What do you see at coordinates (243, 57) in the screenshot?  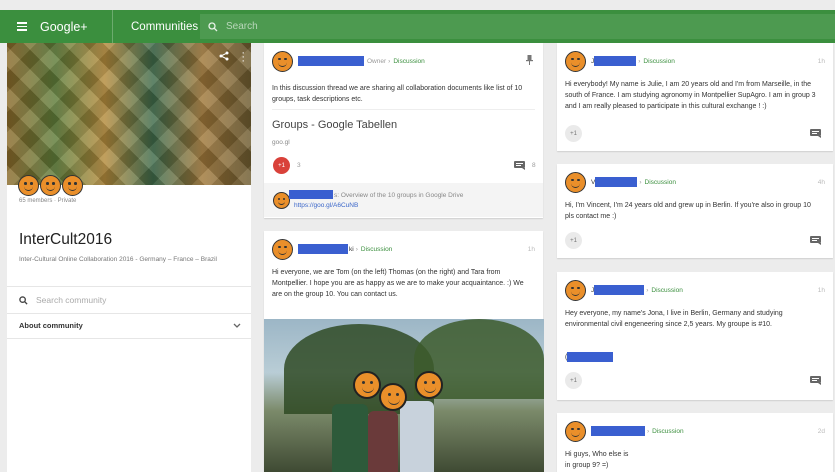 I see `more-options-icon: · · ·` at bounding box center [243, 57].